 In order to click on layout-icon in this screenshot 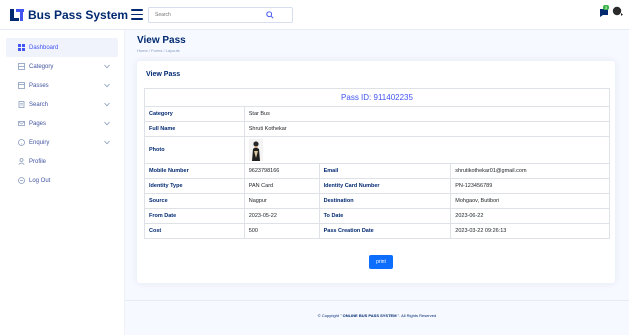, I will do `click(21, 85)`.